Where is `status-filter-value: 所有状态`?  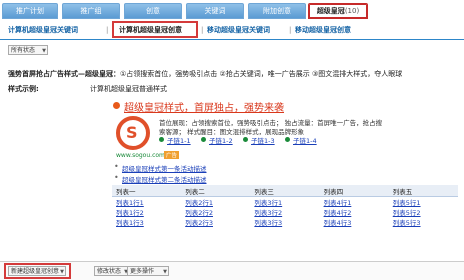
status-filter-value: 所有状态 is located at coordinates (23, 50).